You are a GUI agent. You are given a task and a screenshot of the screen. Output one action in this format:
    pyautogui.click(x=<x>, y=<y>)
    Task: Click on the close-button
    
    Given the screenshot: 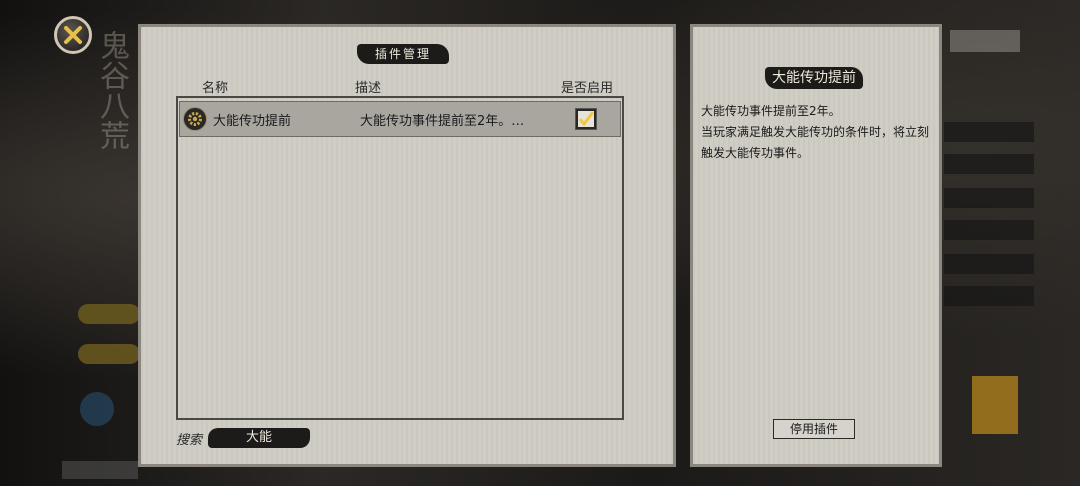 What is the action you would take?
    pyautogui.click(x=73, y=35)
    